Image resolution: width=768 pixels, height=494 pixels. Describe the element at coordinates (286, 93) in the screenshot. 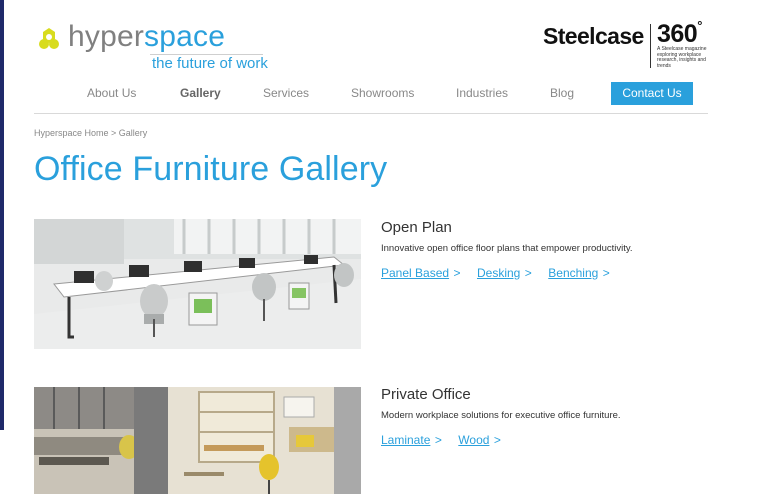

I see `nav-services: Services` at that location.